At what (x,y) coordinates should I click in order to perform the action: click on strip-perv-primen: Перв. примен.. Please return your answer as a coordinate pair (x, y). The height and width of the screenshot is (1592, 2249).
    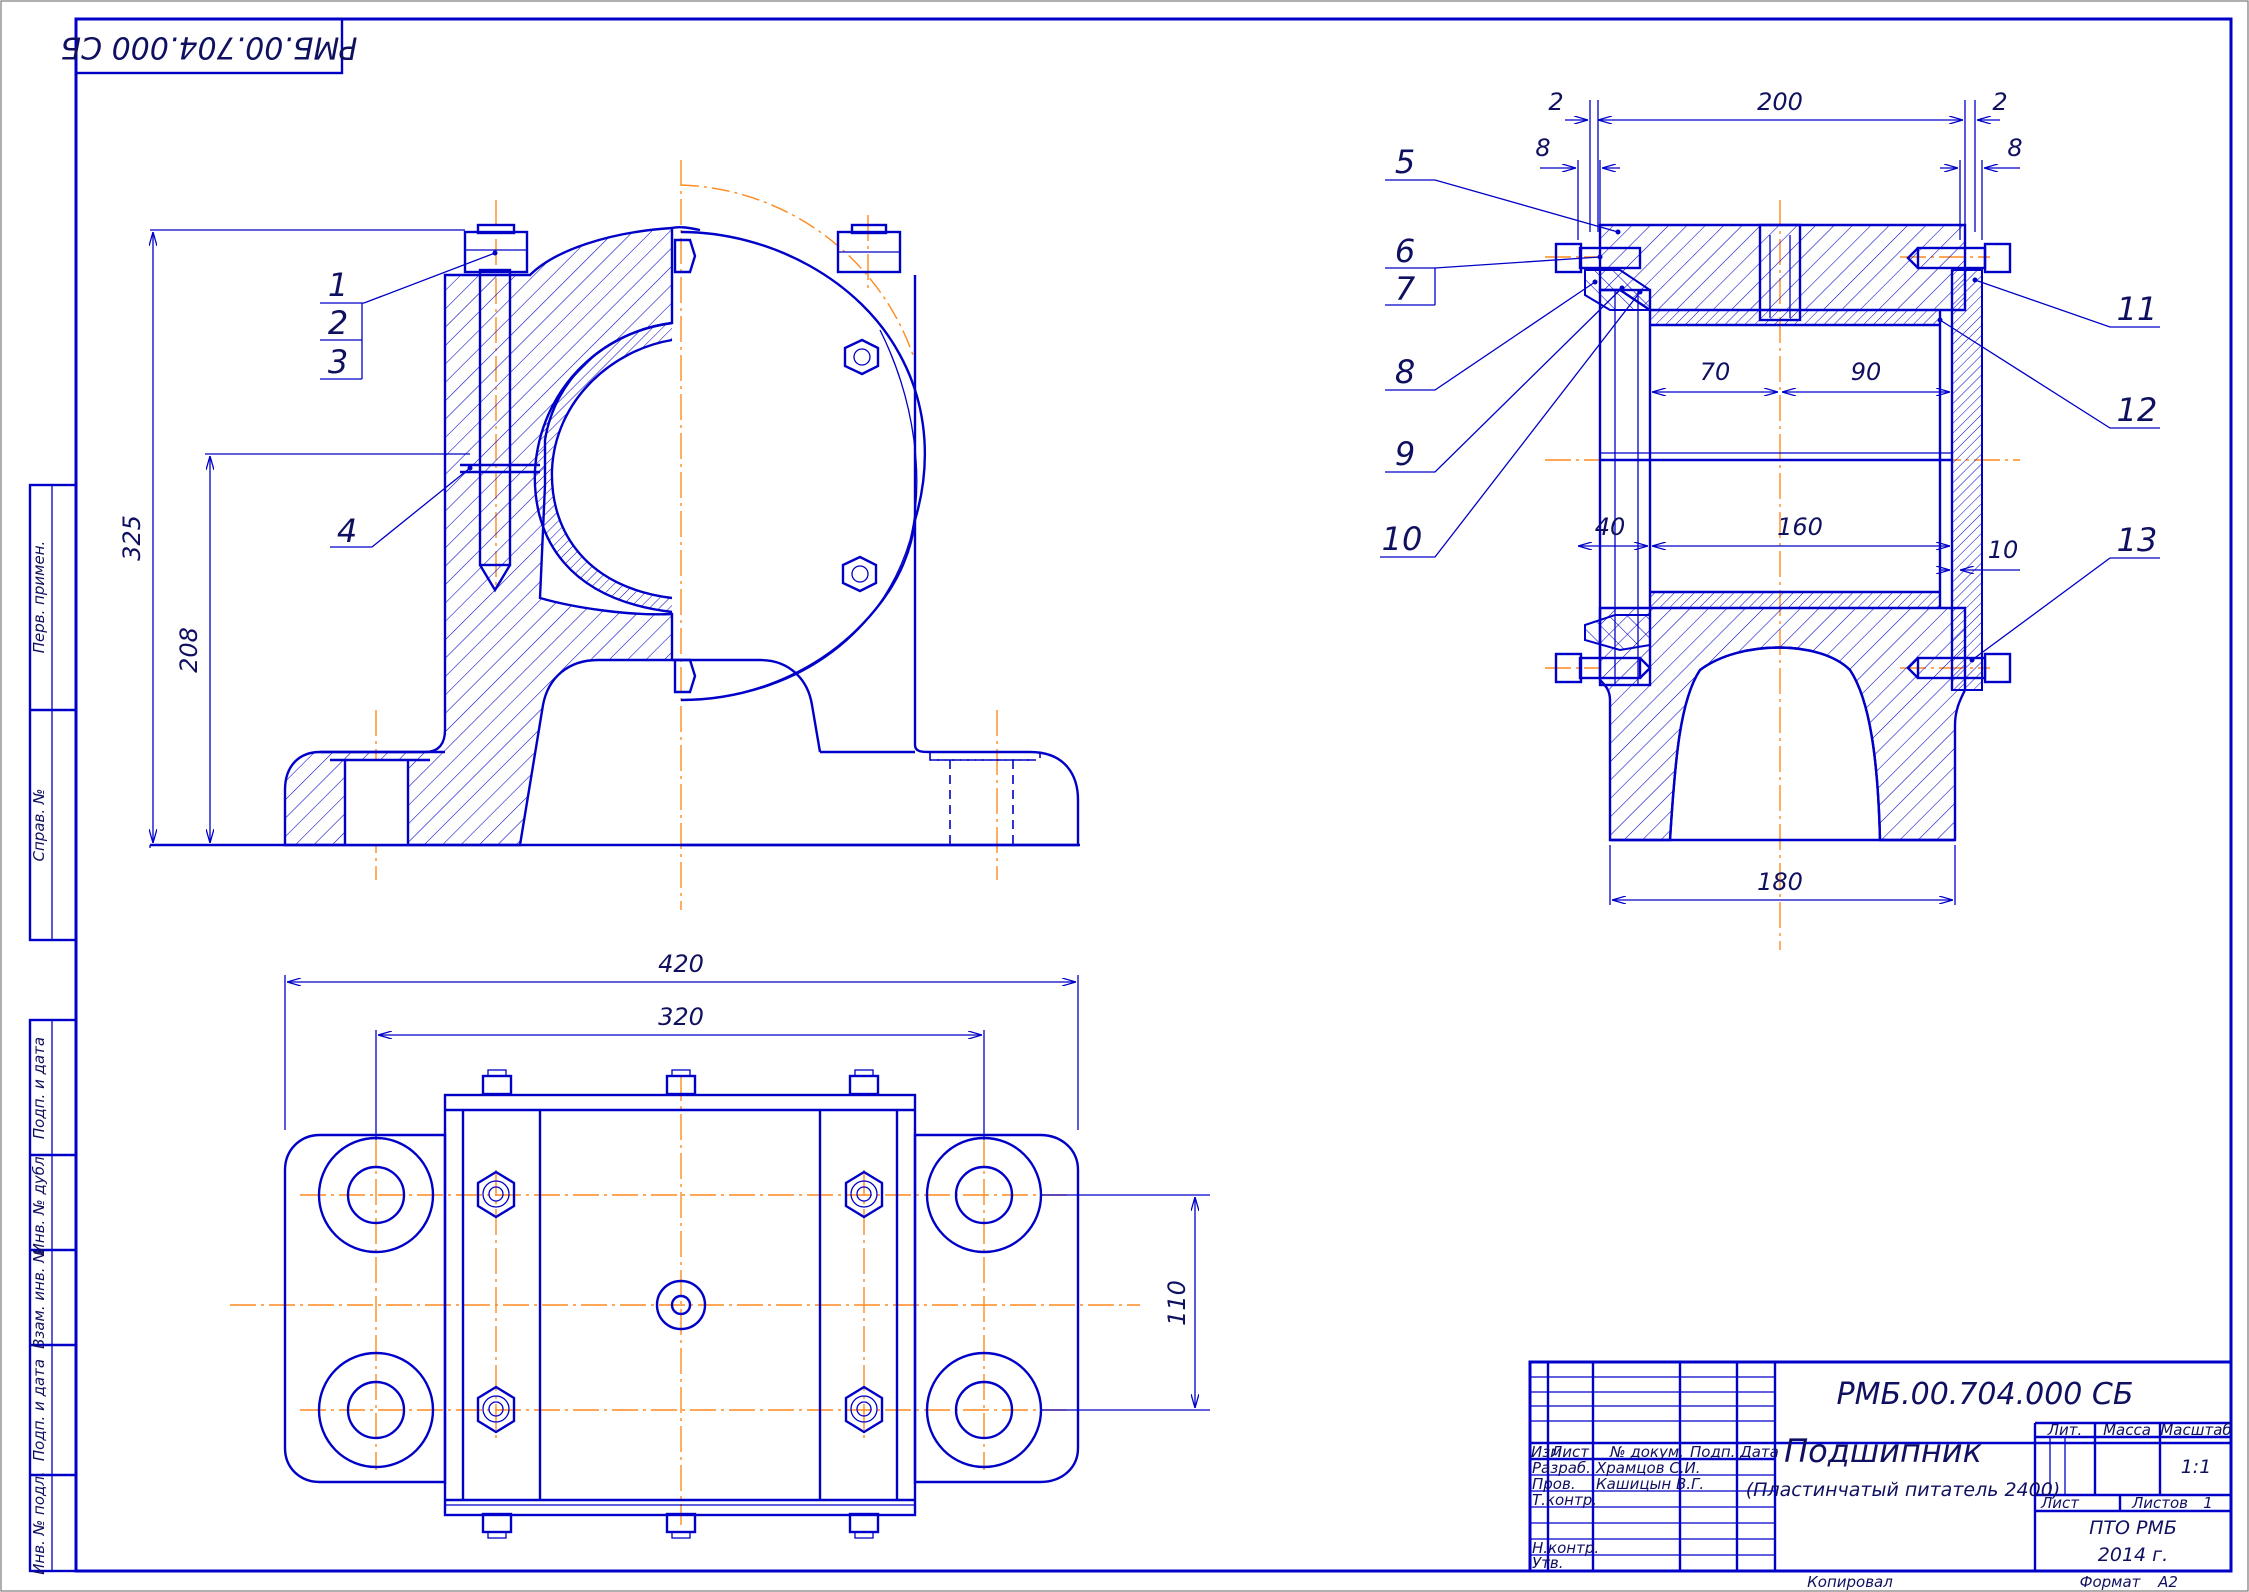
    Looking at the image, I should click on (39, 597).